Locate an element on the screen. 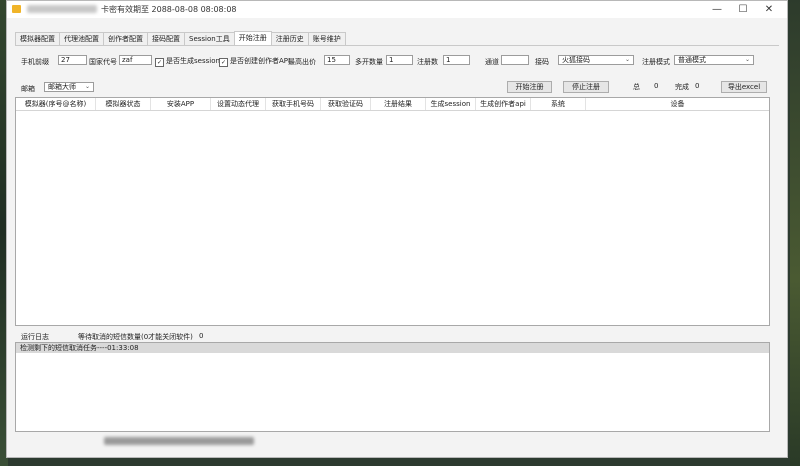 The image size is (800, 466). channel-label: 通道 is located at coordinates (492, 62).